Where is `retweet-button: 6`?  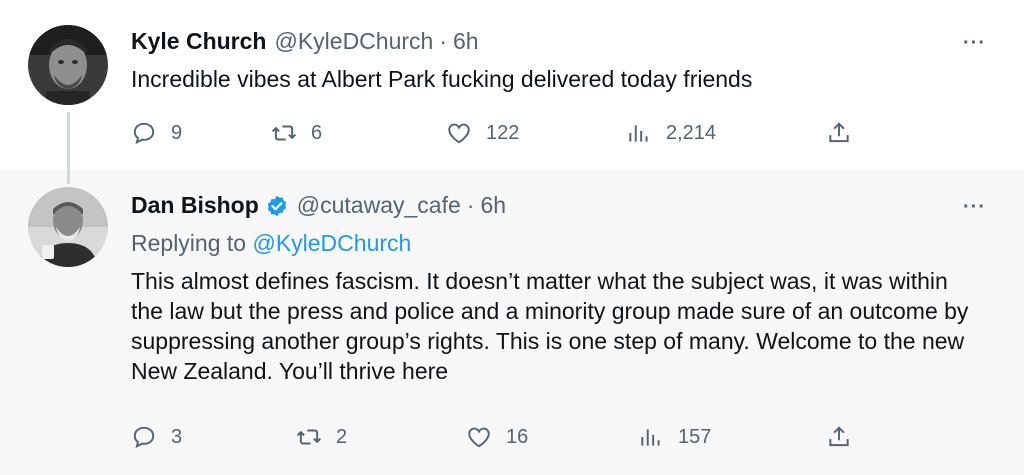 retweet-button: 6 is located at coordinates (296, 133).